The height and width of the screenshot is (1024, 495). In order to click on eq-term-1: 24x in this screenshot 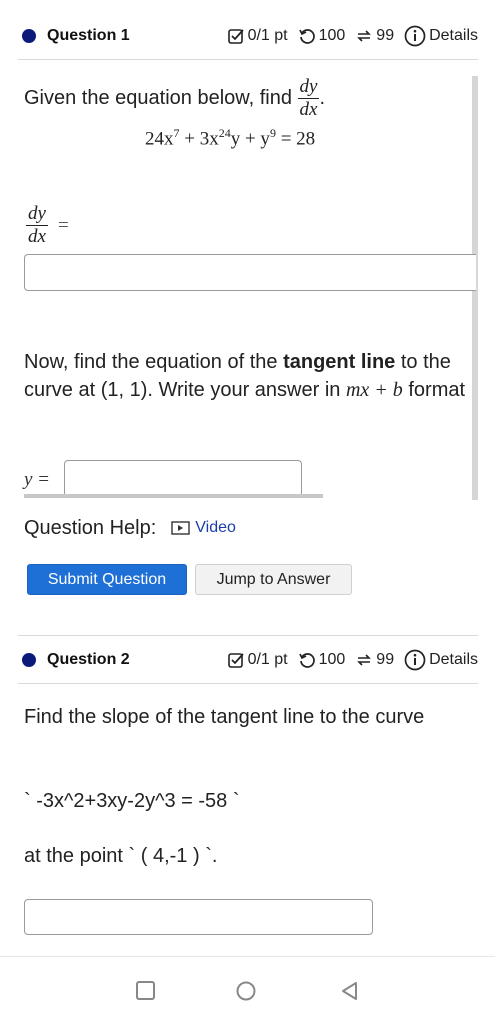, I will do `click(159, 139)`.